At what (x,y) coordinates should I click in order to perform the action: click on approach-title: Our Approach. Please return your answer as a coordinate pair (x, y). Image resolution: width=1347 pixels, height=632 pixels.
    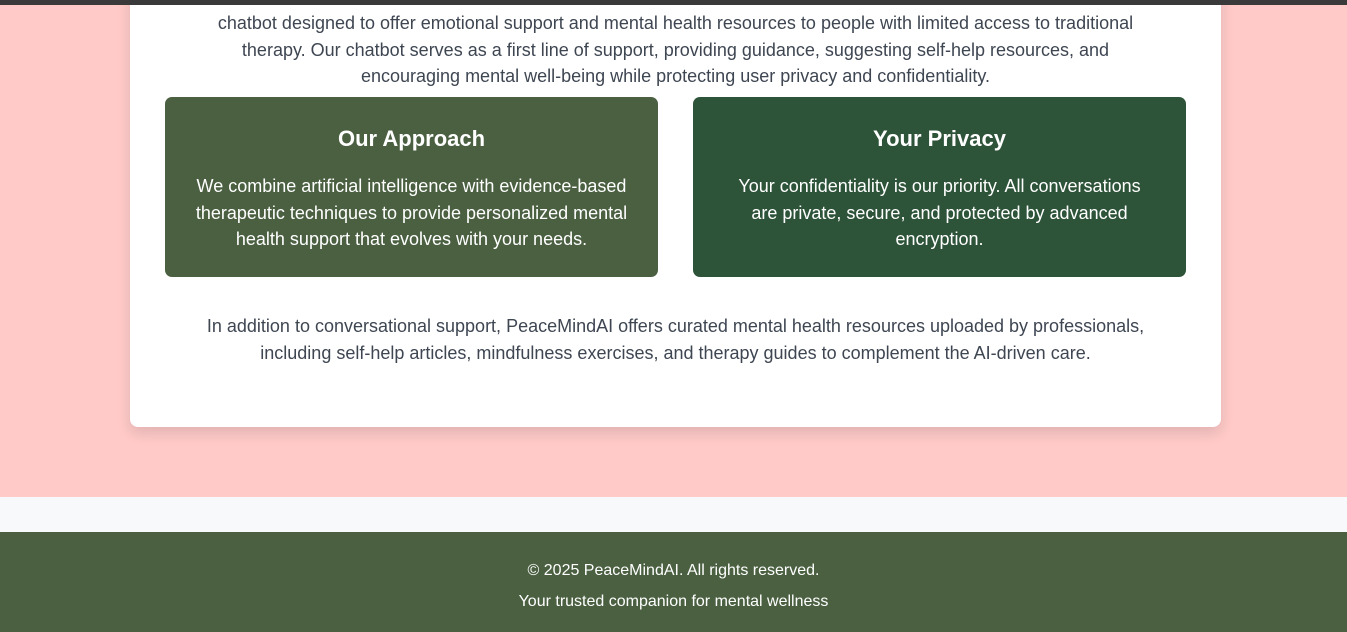
    Looking at the image, I should click on (411, 138).